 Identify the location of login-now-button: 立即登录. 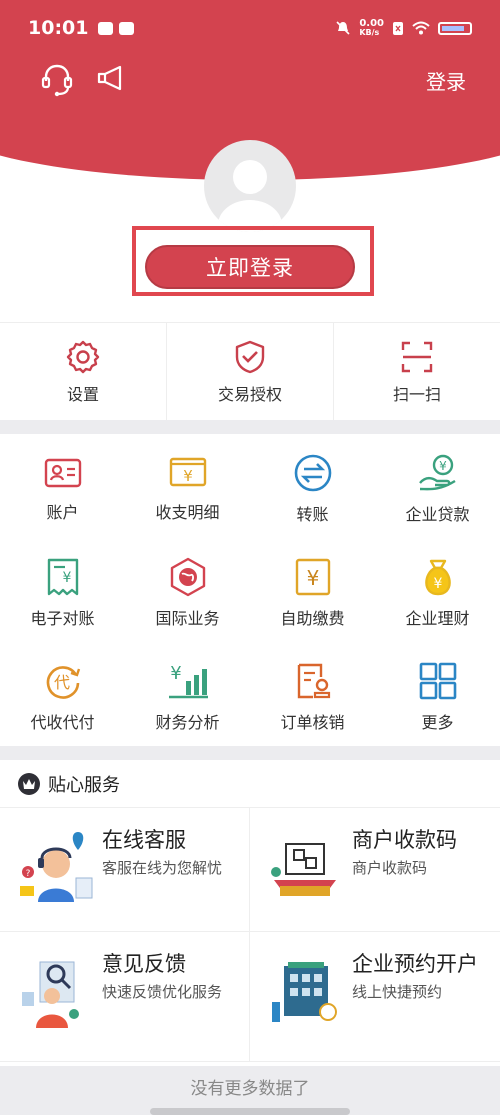
(250, 267).